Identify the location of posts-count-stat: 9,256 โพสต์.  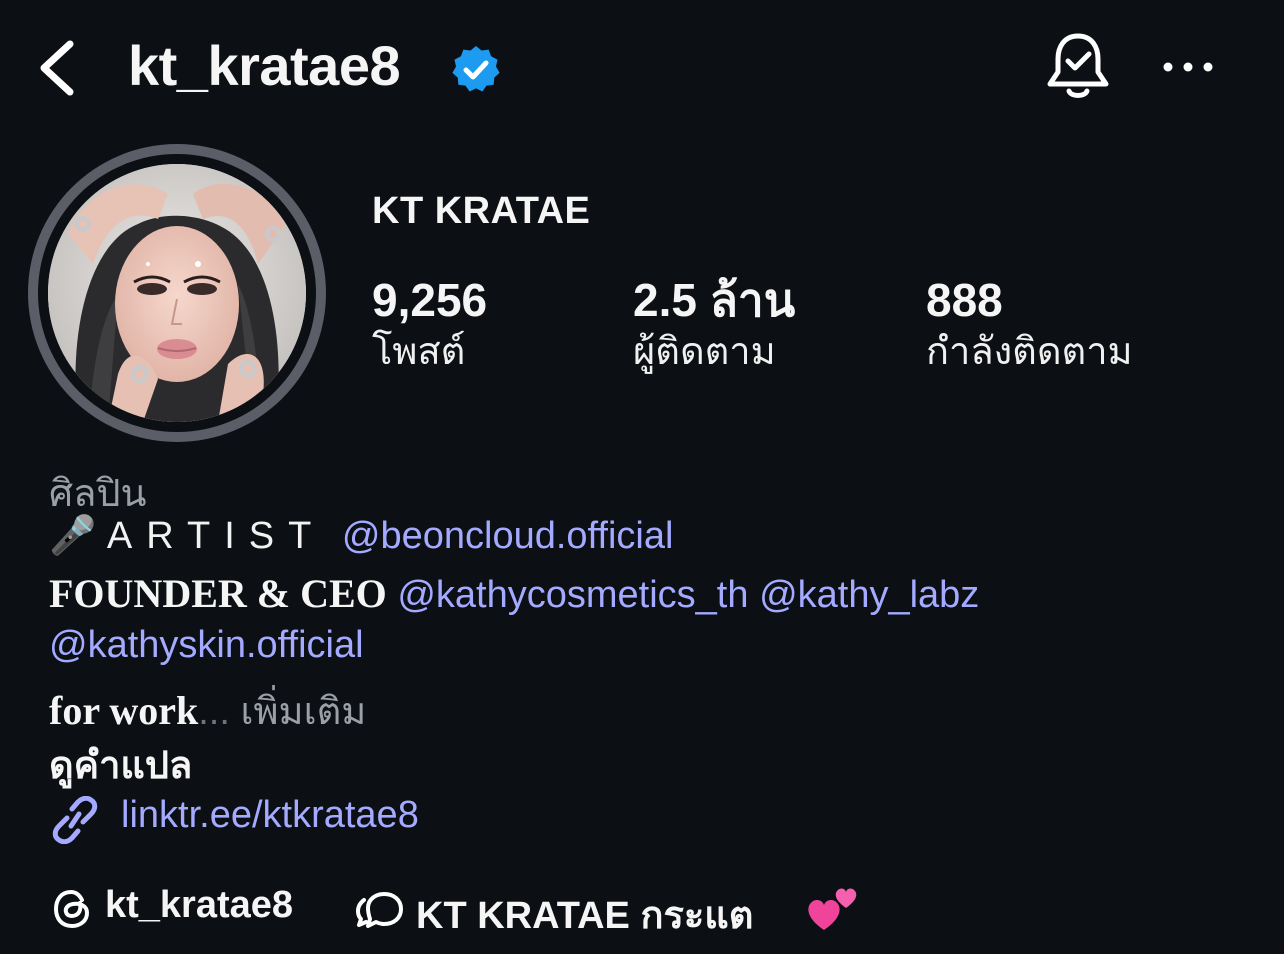
(429, 324).